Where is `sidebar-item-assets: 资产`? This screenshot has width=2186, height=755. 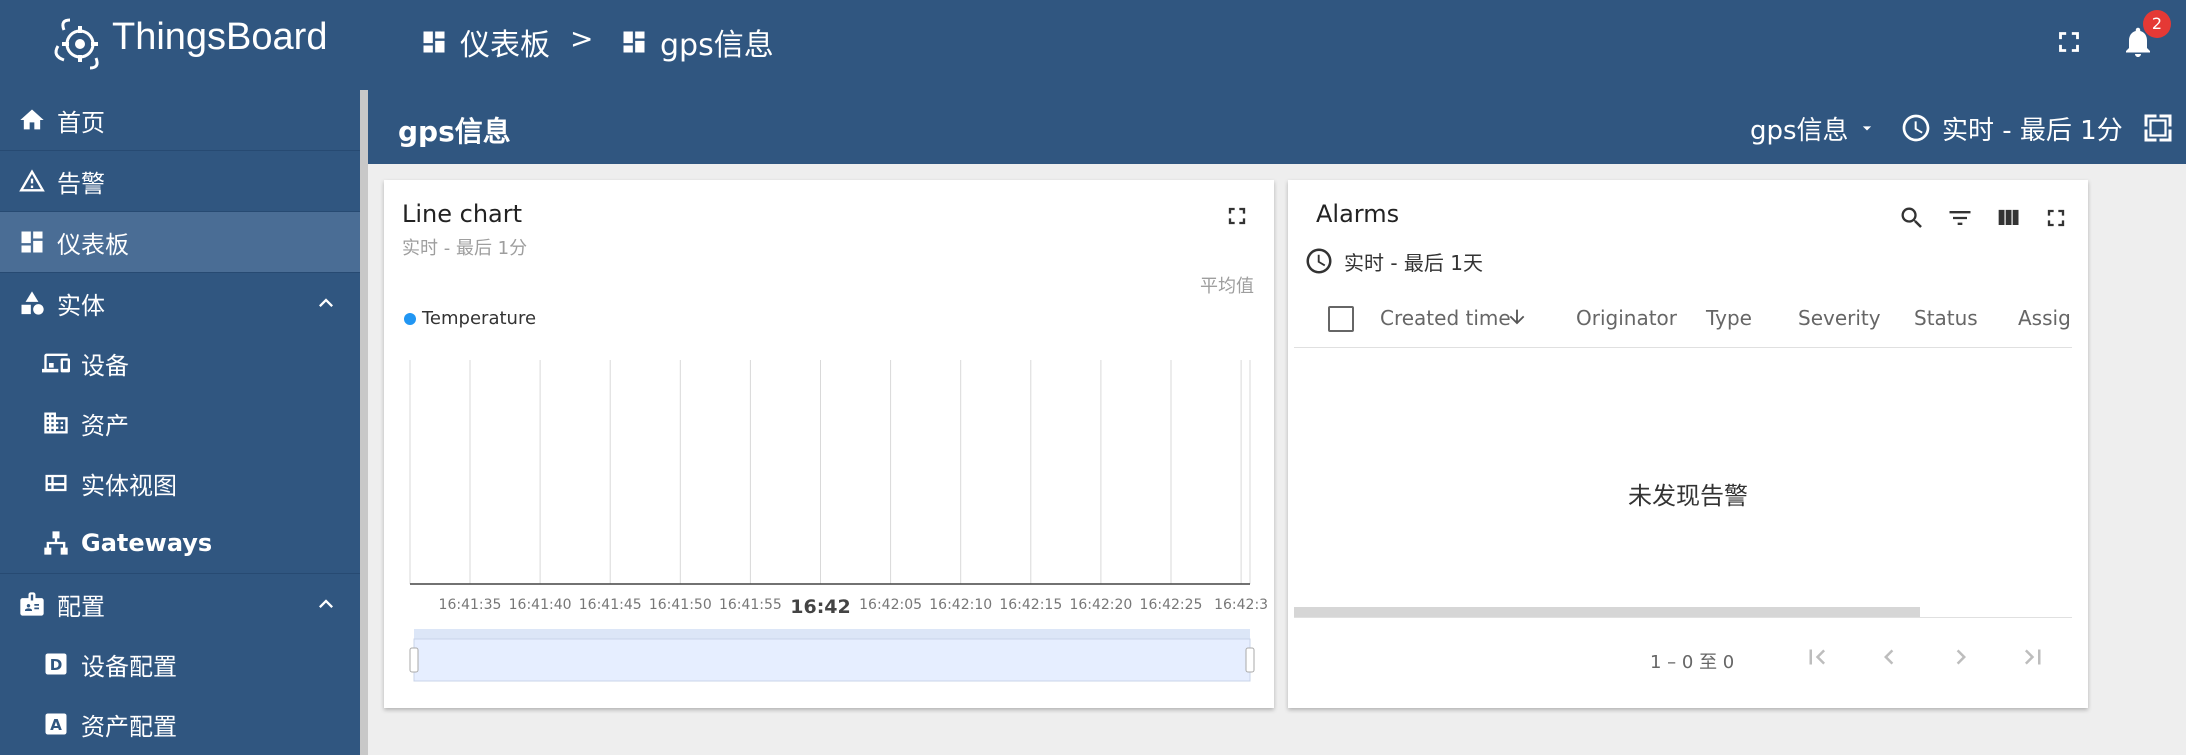 sidebar-item-assets: 资产 is located at coordinates (180, 423).